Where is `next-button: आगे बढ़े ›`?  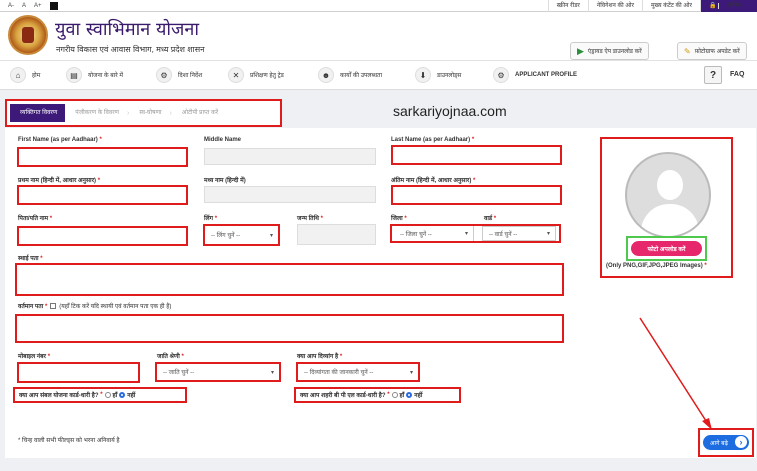
next-button: आगे बढ़े › is located at coordinates (726, 442).